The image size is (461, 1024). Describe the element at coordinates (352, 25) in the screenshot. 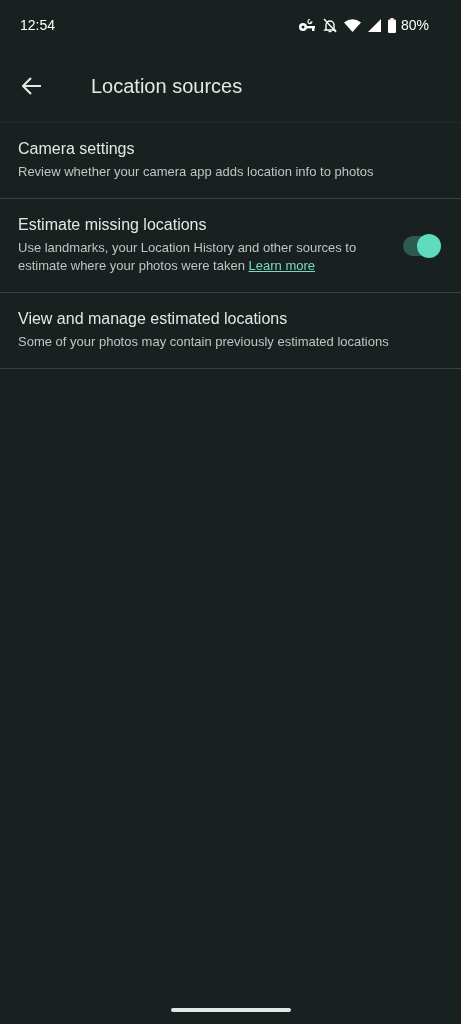

I see `wifi-icon` at that location.